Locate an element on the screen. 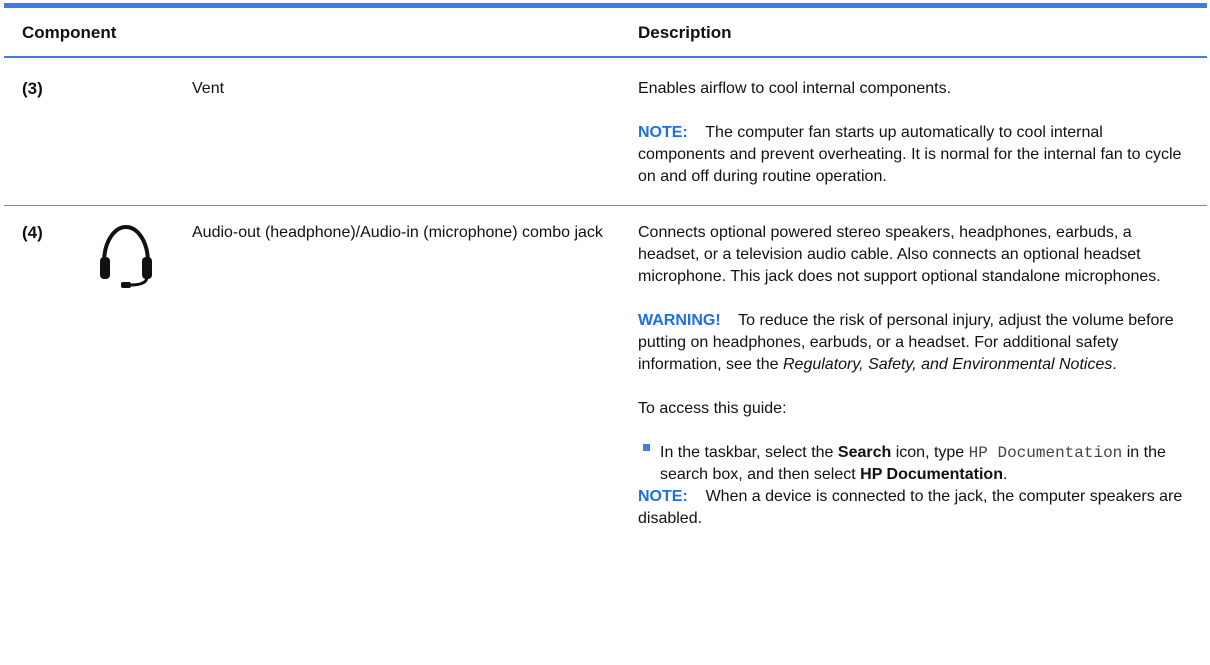  warning-label: WARNING! is located at coordinates (679, 320).